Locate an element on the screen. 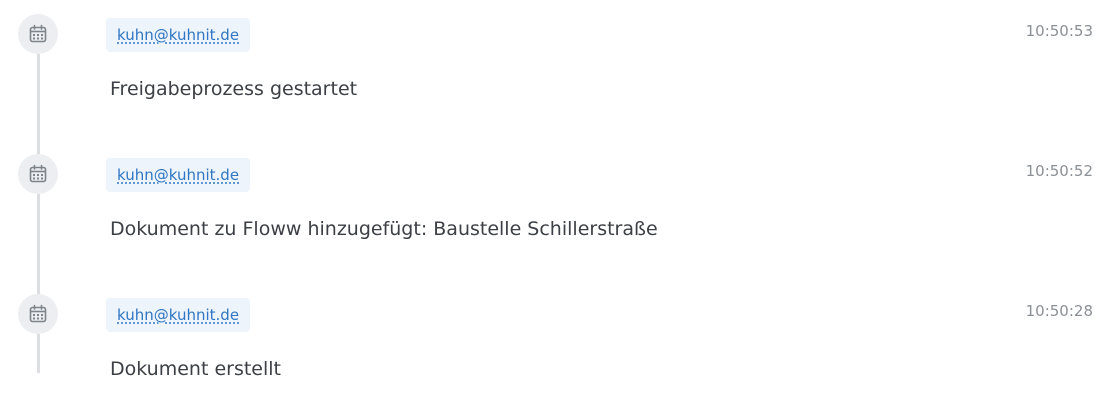 The image size is (1097, 420). entry-message: Dokument erstellt is located at coordinates (195, 369).